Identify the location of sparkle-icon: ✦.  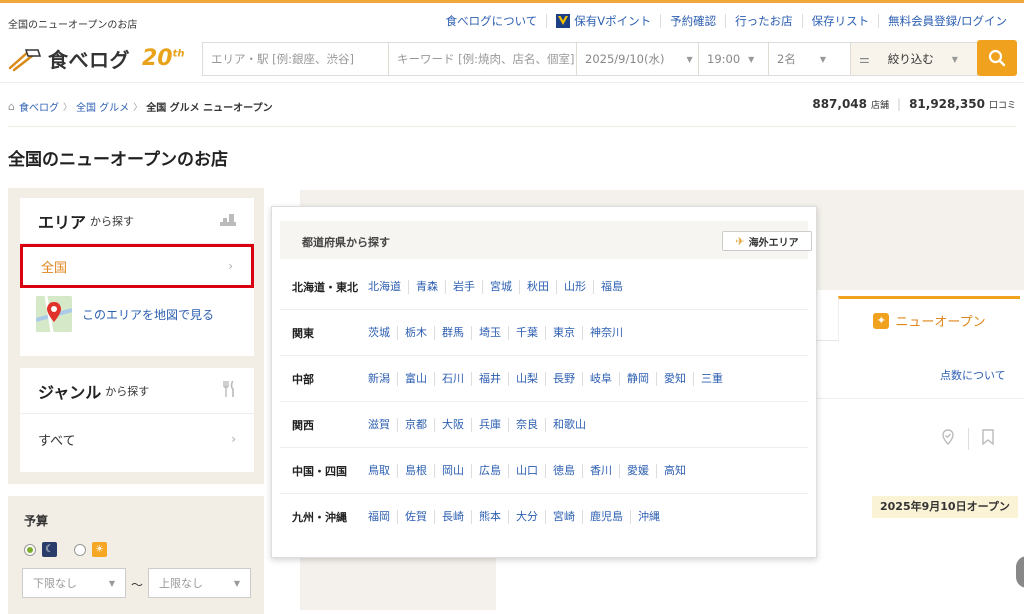
(881, 320).